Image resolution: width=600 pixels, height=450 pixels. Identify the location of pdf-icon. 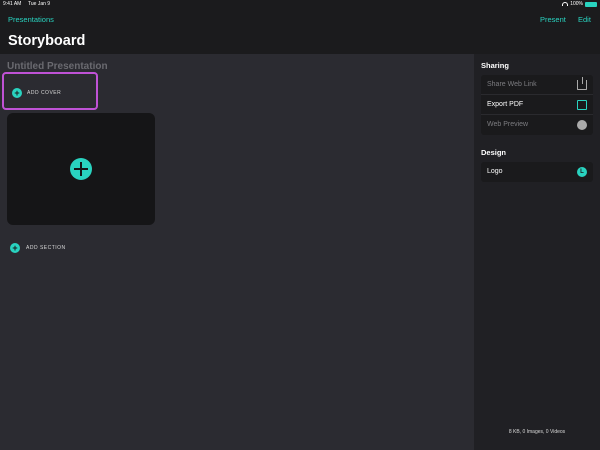
(582, 105).